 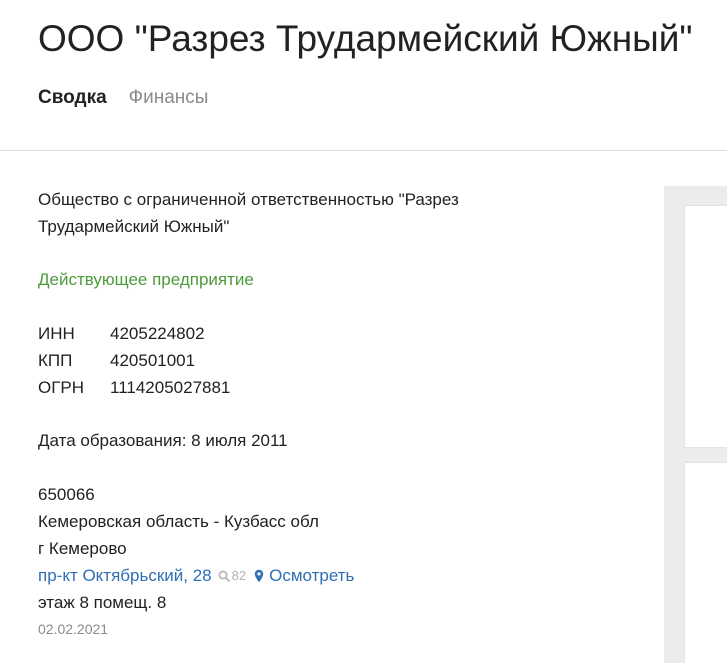 What do you see at coordinates (365, 38) in the screenshot?
I see `page-title: ООО "Разрез Трудармейский Южный"` at bounding box center [365, 38].